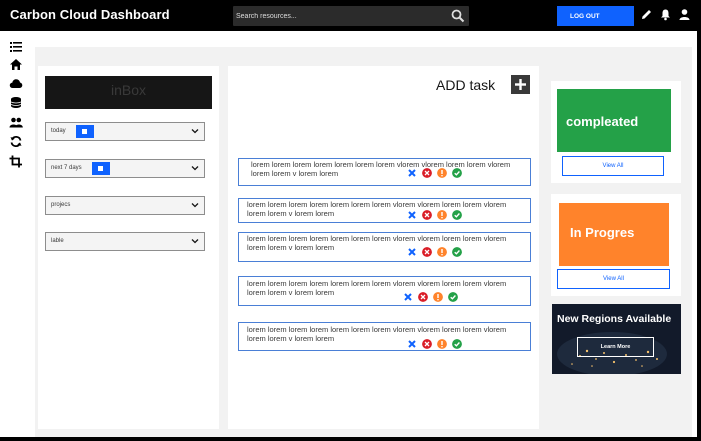 The height and width of the screenshot is (441, 701). Describe the element at coordinates (466, 85) in the screenshot. I see `add-task-title: ADD task` at that location.